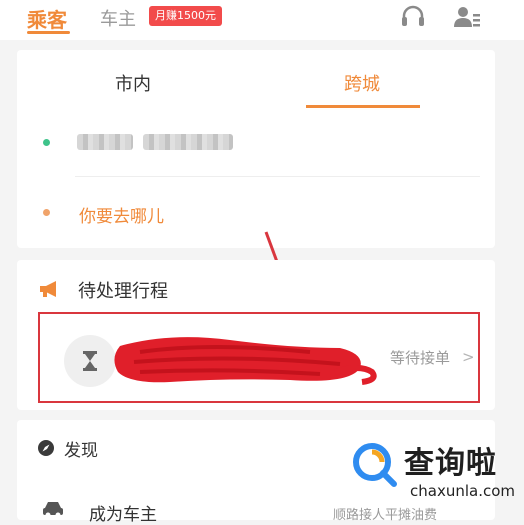  I want to click on destination-input: 你要去哪儿, so click(121, 214).